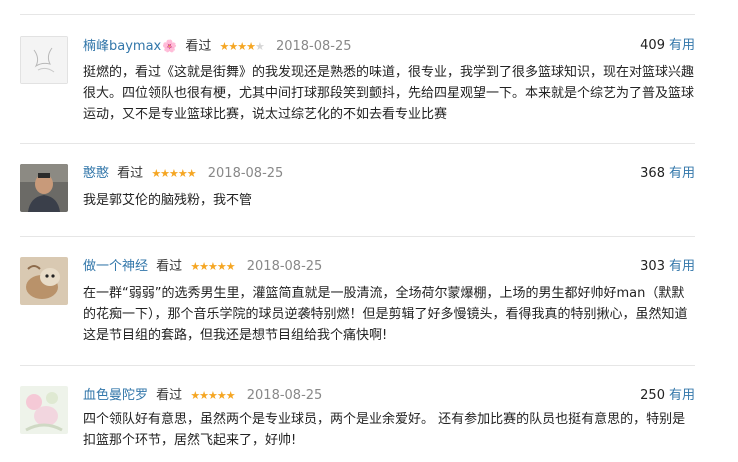 The height and width of the screenshot is (462, 738). What do you see at coordinates (652, 266) in the screenshot?
I see `vote-count: 303` at bounding box center [652, 266].